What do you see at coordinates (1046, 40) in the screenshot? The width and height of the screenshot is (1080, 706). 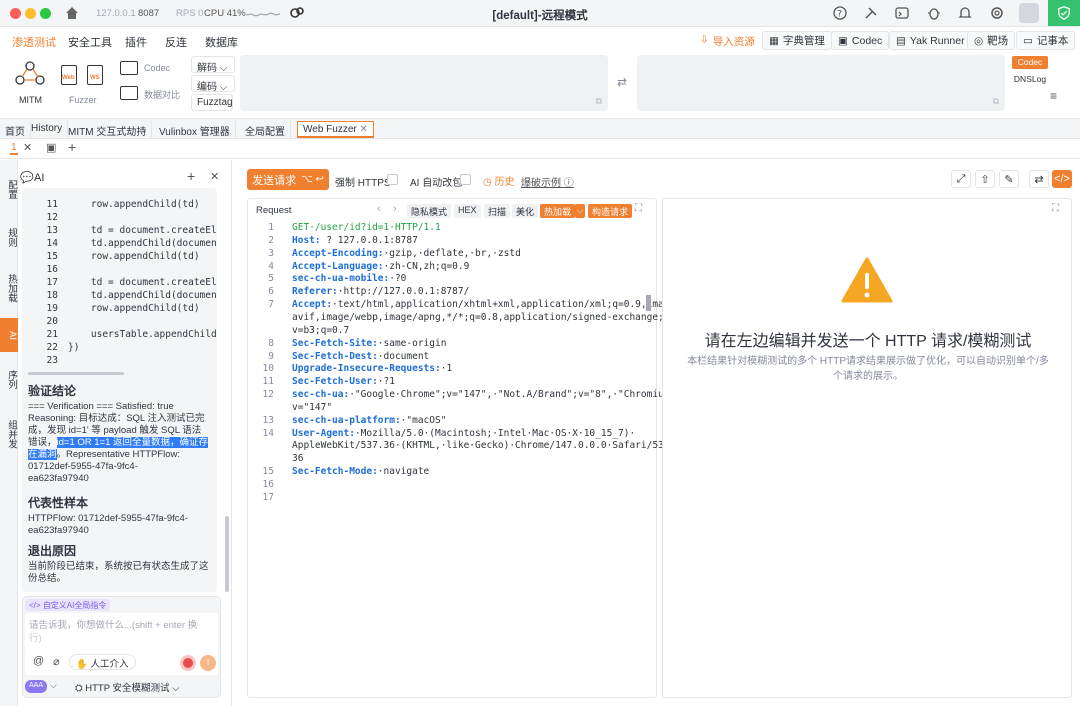 I see `notebook-button: ▭ 记事本` at bounding box center [1046, 40].